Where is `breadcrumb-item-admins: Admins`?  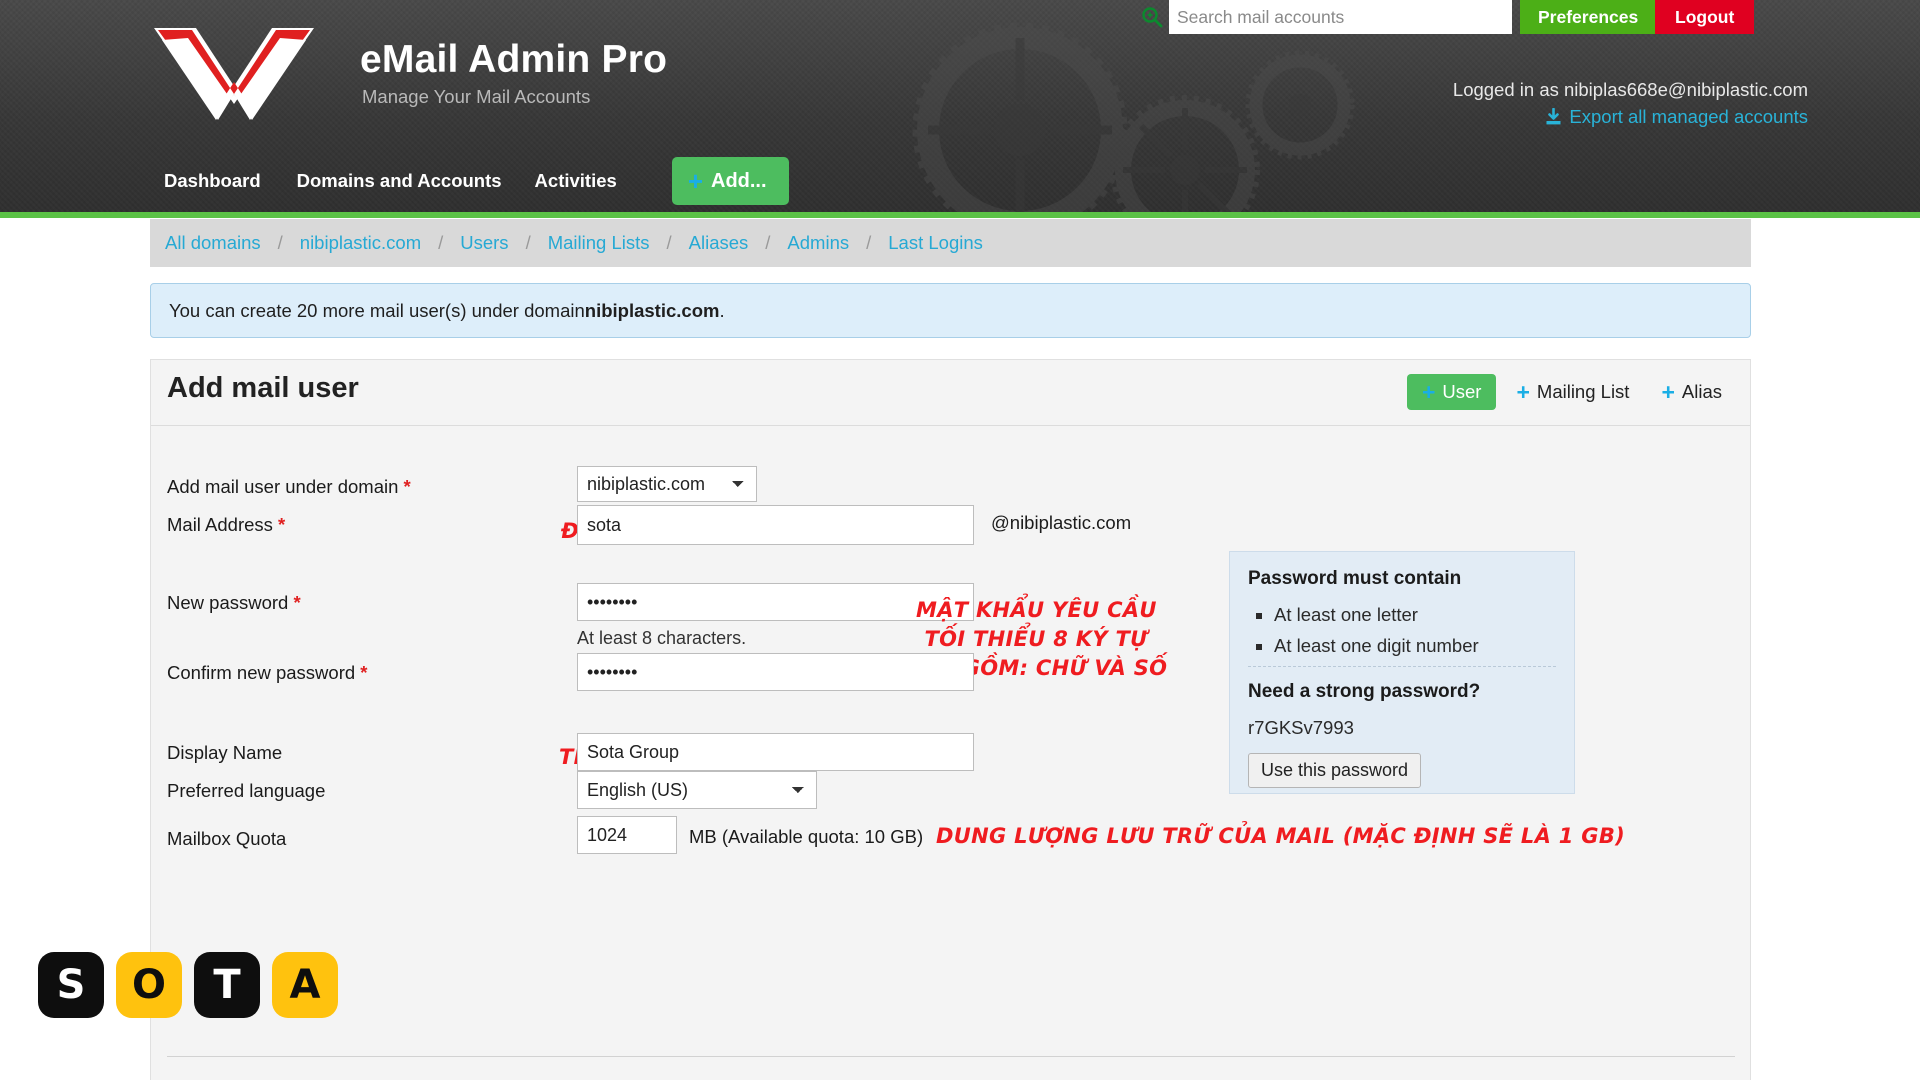
breadcrumb-item-admins: Admins is located at coordinates (818, 243).